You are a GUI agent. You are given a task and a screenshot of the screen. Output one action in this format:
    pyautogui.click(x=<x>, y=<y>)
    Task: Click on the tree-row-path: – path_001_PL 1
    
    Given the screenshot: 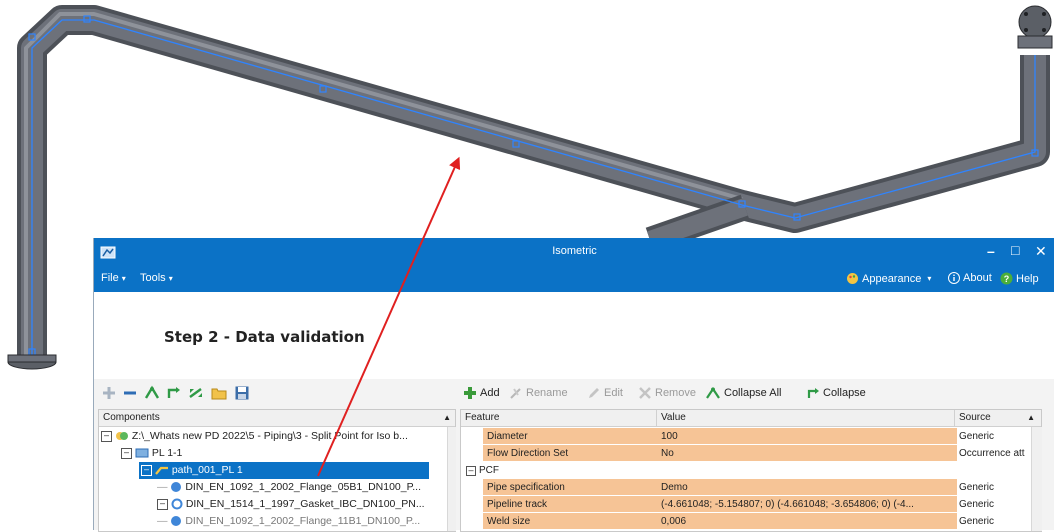 What is the action you would take?
    pyautogui.click(x=284, y=470)
    